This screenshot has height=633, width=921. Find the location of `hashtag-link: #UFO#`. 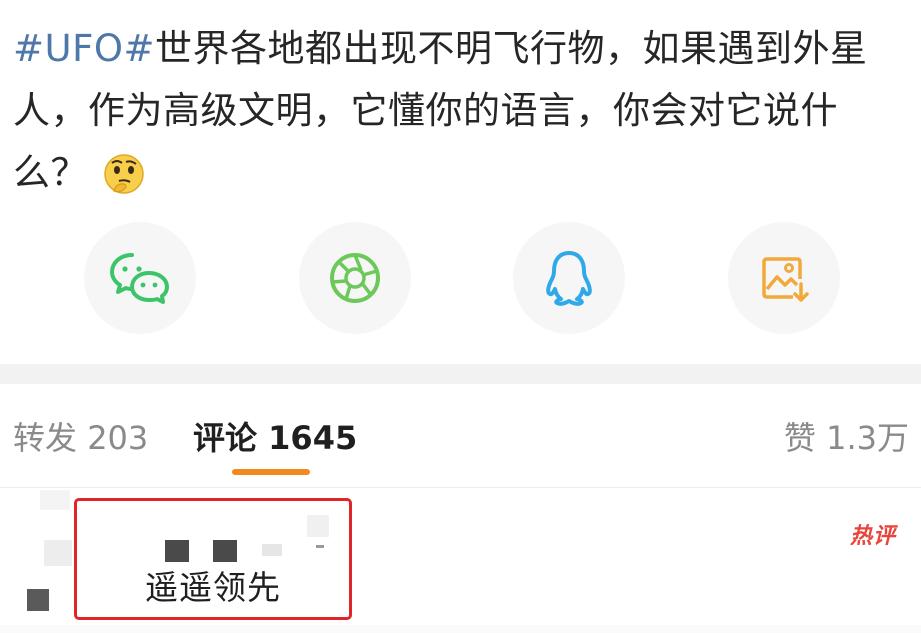

hashtag-link: #UFO# is located at coordinates (84, 48).